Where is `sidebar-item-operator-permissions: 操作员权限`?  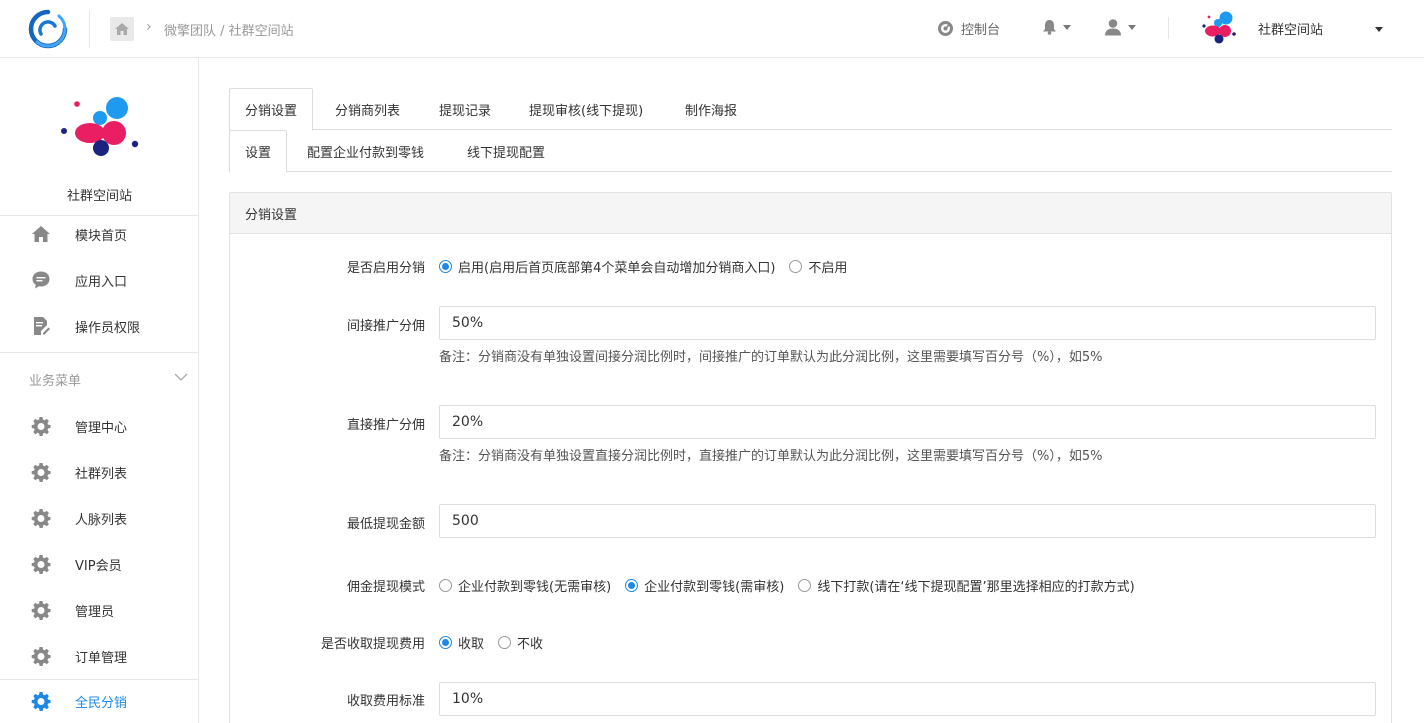 sidebar-item-operator-permissions: 操作员权限 is located at coordinates (99, 326).